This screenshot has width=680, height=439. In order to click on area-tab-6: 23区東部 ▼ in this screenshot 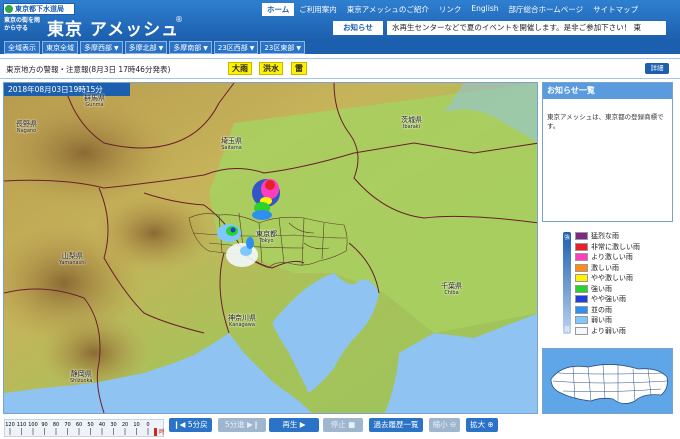, I will do `click(282, 47)`.